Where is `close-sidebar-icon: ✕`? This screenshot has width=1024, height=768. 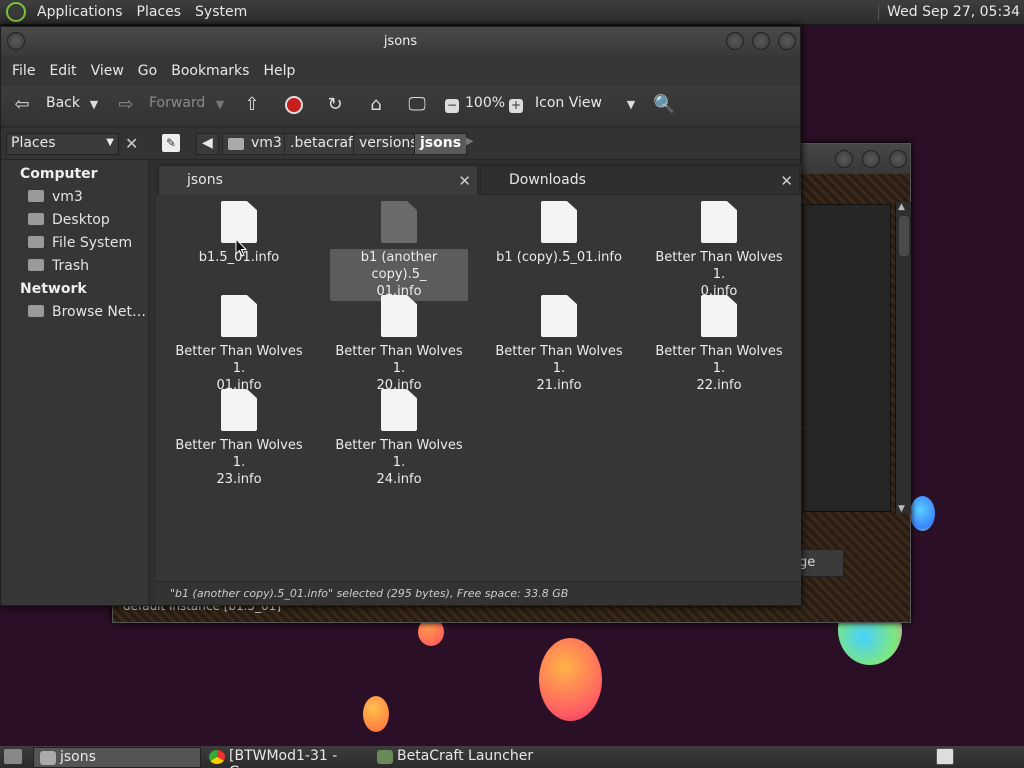 close-sidebar-icon: ✕ is located at coordinates (131, 143).